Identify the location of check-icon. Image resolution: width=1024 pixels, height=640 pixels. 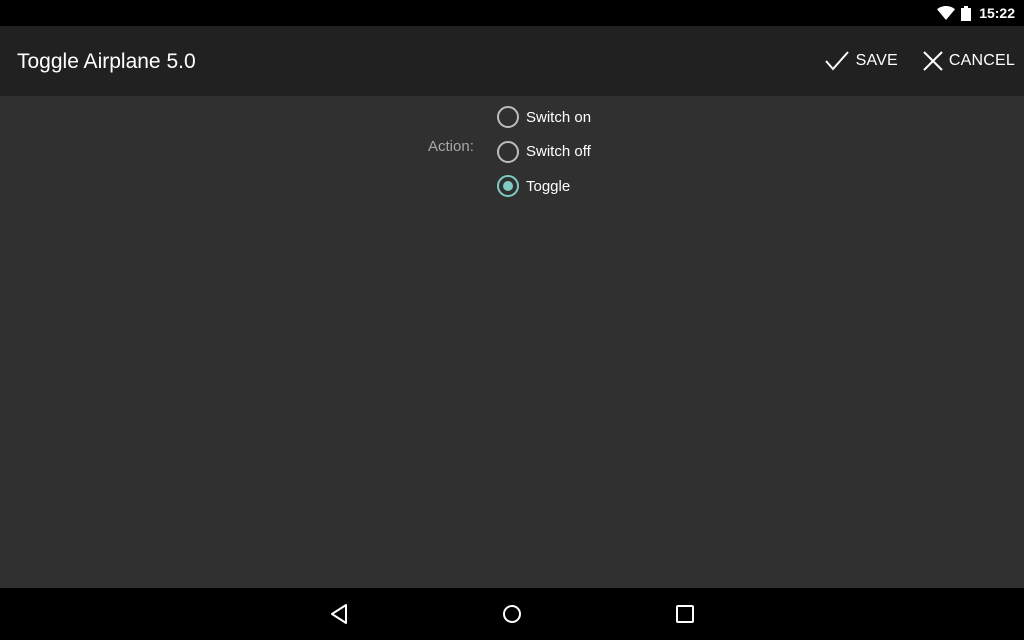
(836, 61).